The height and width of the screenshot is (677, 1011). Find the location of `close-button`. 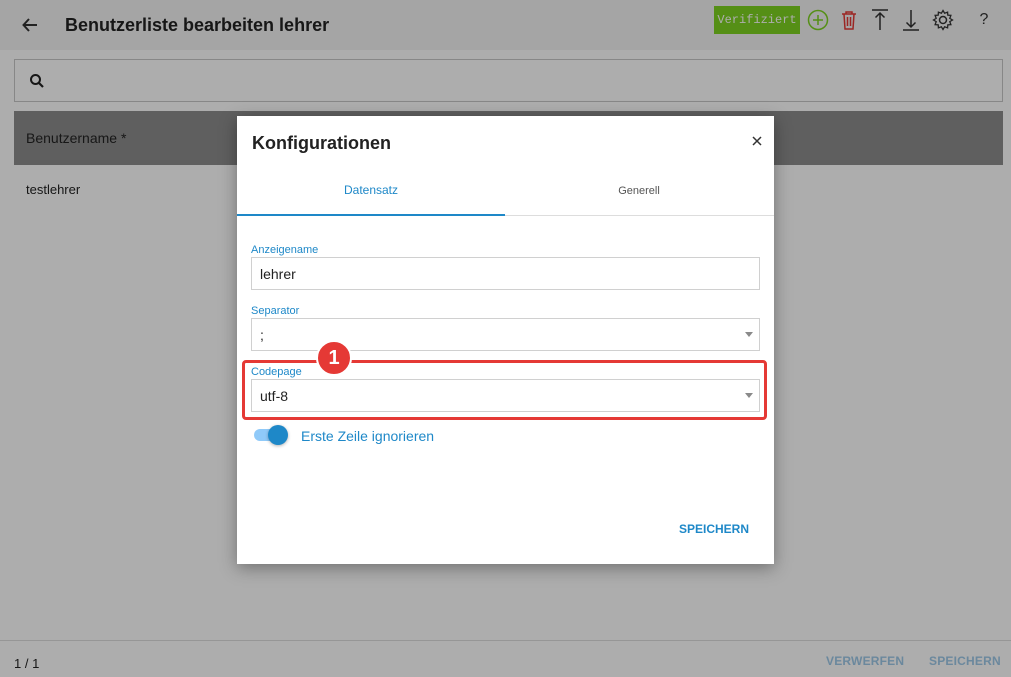

close-button is located at coordinates (757, 141).